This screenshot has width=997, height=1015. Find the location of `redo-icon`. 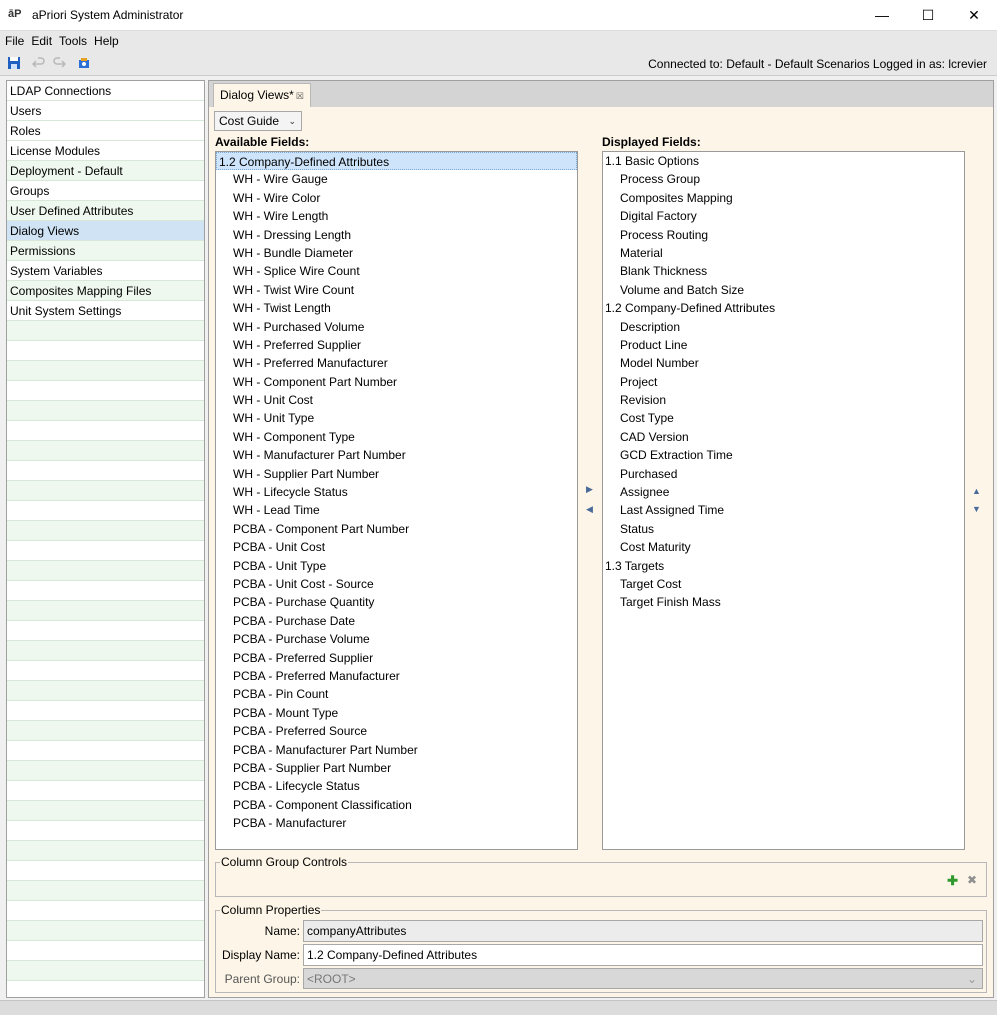

redo-icon is located at coordinates (59, 63).